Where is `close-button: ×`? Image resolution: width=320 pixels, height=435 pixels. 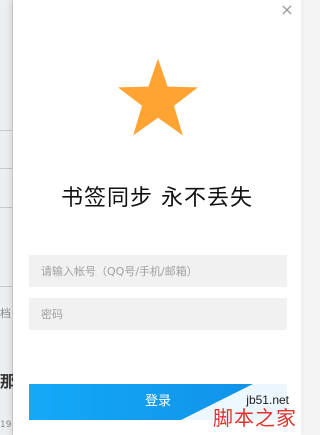 close-button: × is located at coordinates (287, 10).